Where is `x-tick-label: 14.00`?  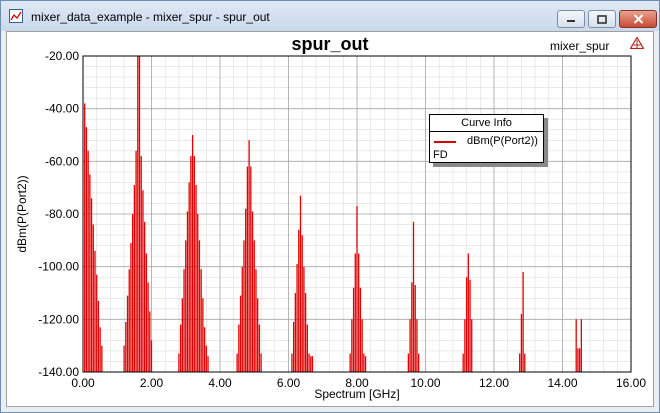
x-tick-label: 14.00 is located at coordinates (562, 383).